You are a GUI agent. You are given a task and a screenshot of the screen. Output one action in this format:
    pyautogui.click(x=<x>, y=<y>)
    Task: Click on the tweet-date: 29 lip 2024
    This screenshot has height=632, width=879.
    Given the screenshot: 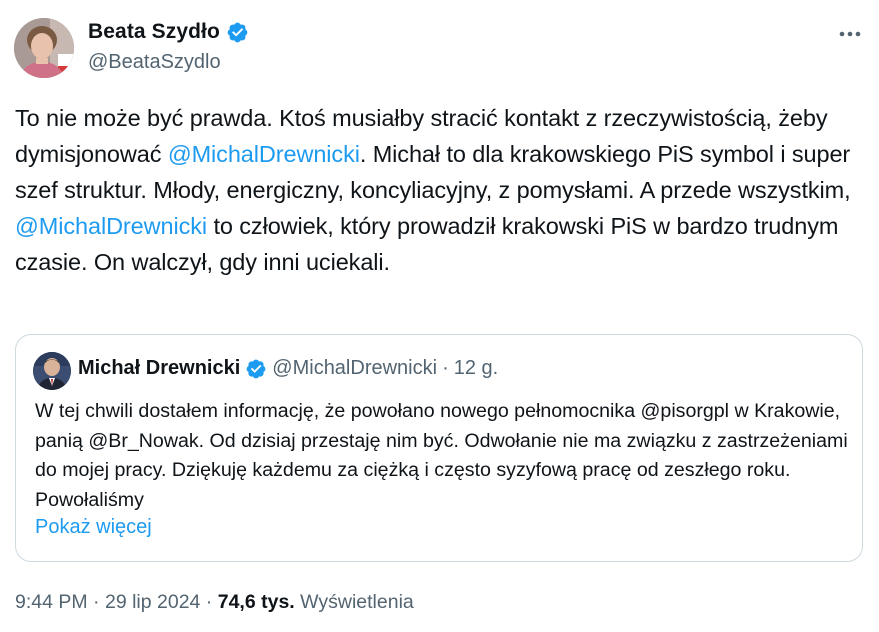 What is the action you would take?
    pyautogui.click(x=152, y=602)
    